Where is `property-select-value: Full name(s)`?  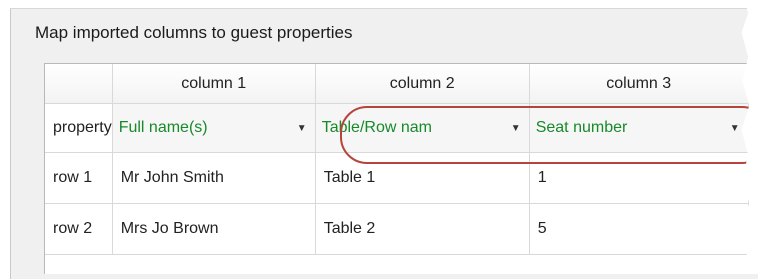
property-select-value: Full name(s) is located at coordinates (163, 127).